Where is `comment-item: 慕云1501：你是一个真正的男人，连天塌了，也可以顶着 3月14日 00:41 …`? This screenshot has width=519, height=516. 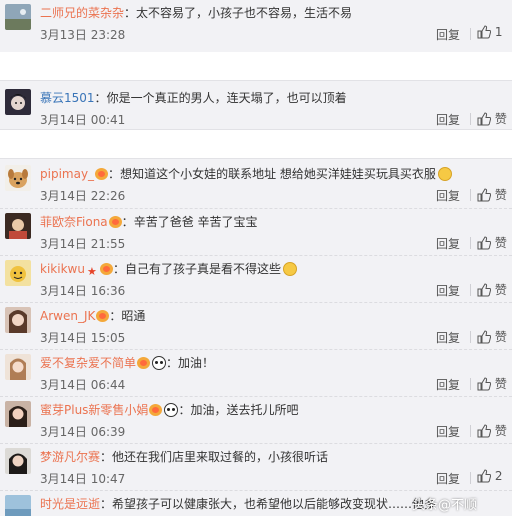
comment-item: 慕云1501：你是一个真正的男人，连天塌了，也可以顶着 3月14日 00:41 … is located at coordinates (256, 107).